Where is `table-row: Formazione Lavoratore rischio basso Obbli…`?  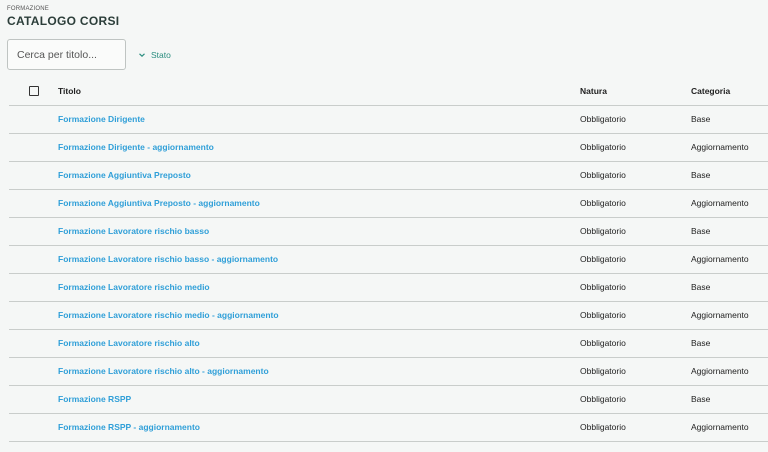 table-row: Formazione Lavoratore rischio basso Obbli… is located at coordinates (388, 231).